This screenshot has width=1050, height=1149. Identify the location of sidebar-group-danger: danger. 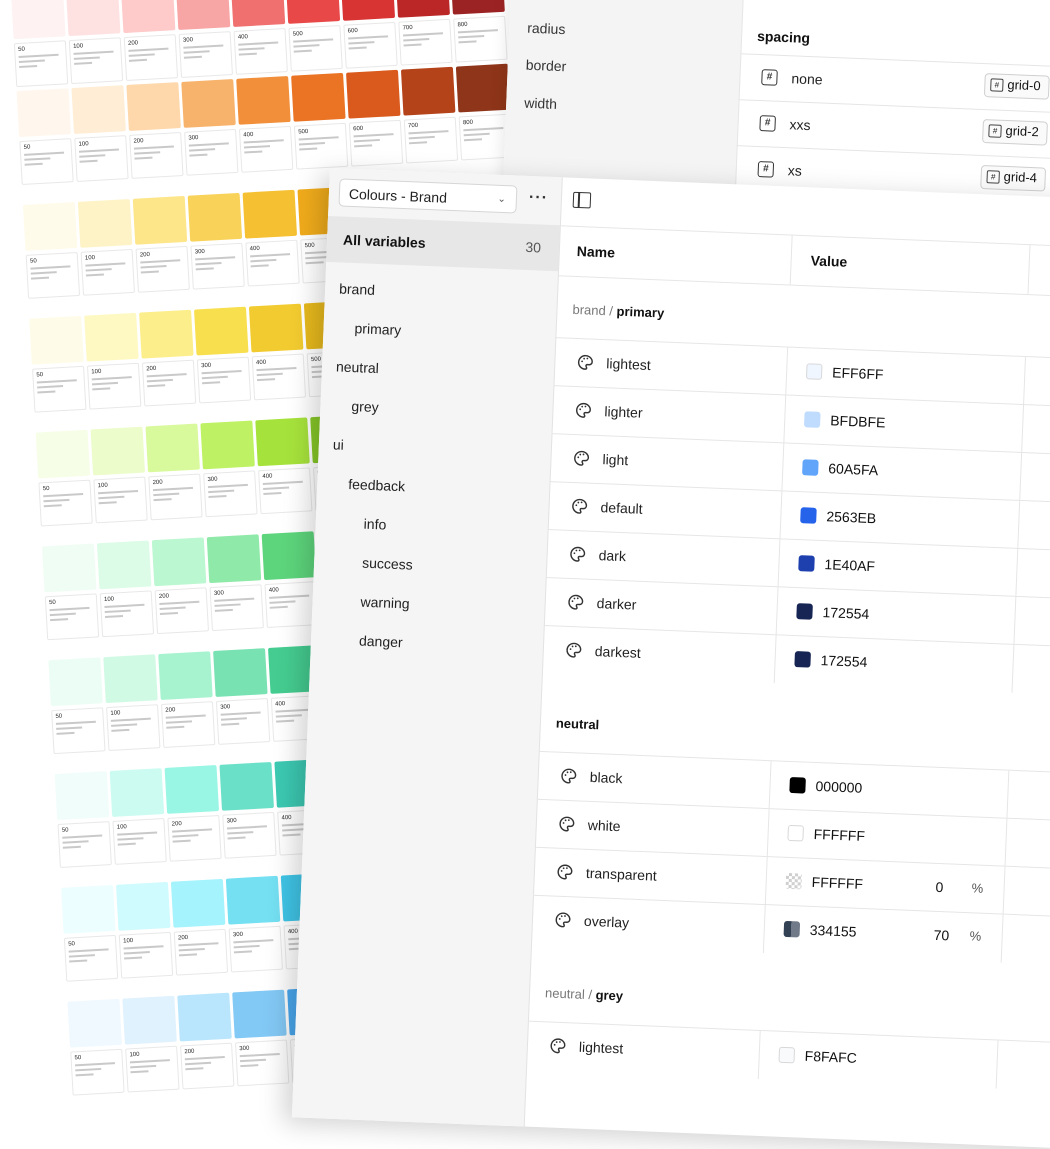
(381, 642).